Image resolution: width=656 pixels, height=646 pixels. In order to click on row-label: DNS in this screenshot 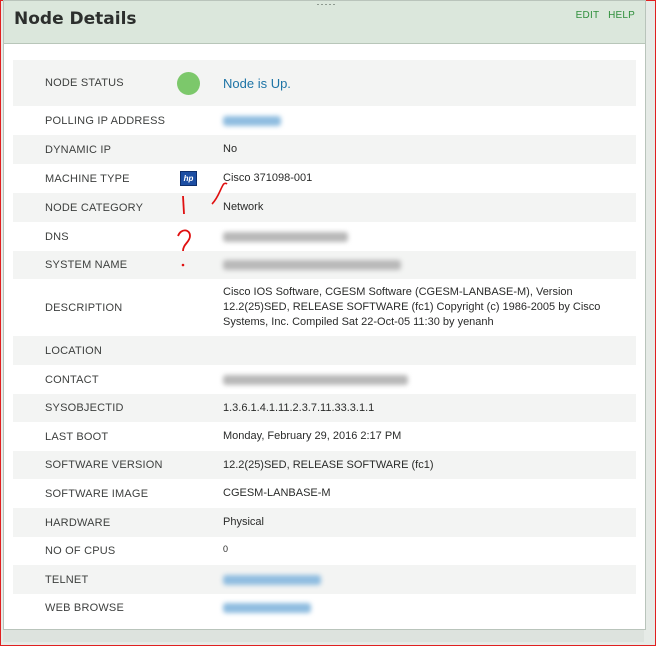, I will do `click(57, 236)`.